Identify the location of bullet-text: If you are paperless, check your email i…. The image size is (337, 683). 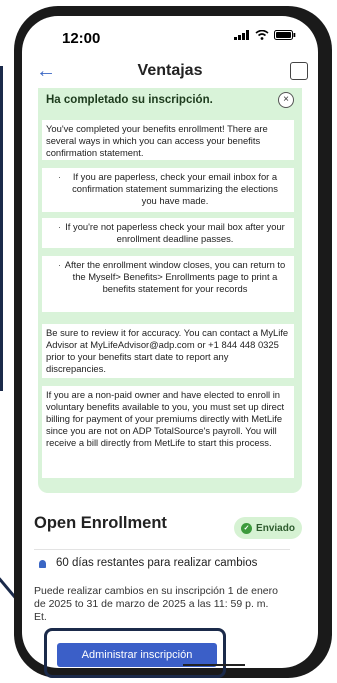
(175, 188).